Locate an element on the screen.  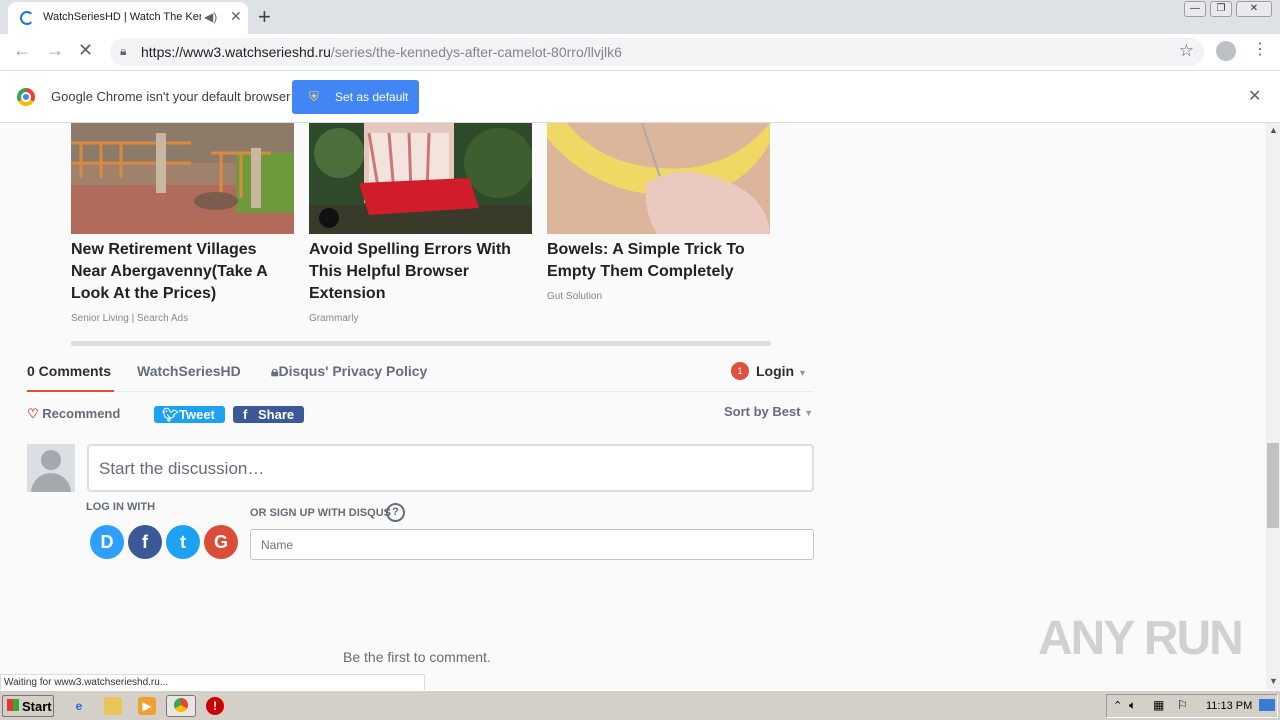
sort-dropdown: Sort by Best ▼ is located at coordinates (768, 411).